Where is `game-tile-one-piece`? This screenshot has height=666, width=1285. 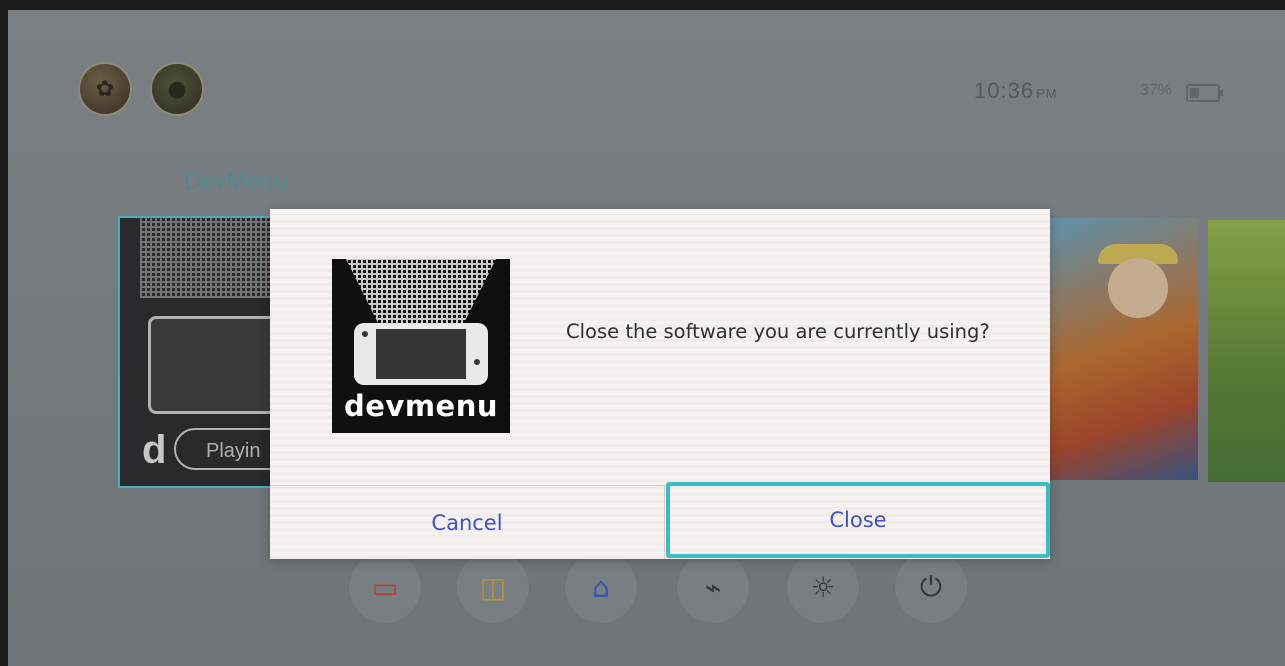 game-tile-one-piece is located at coordinates (1118, 349).